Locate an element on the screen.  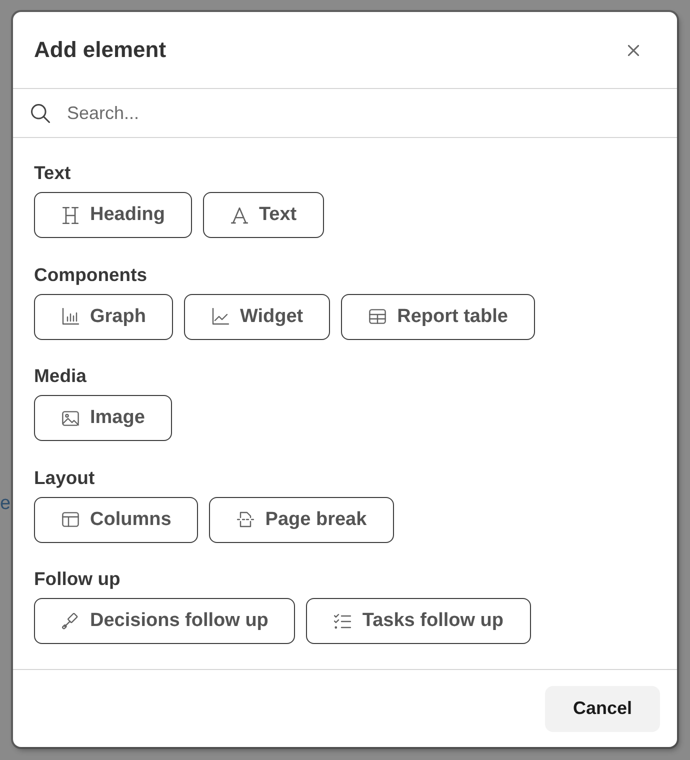
backdrop-text: e is located at coordinates (5, 504).